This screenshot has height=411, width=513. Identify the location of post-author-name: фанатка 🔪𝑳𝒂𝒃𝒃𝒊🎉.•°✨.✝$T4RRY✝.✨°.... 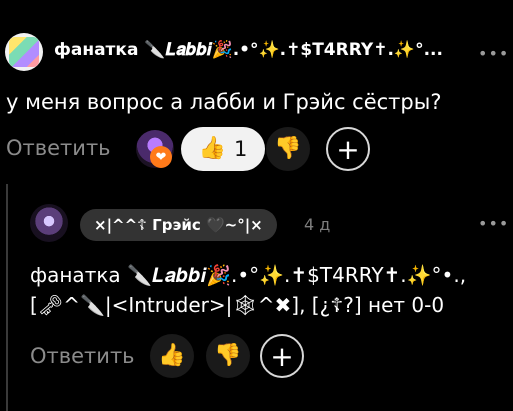
(248, 50).